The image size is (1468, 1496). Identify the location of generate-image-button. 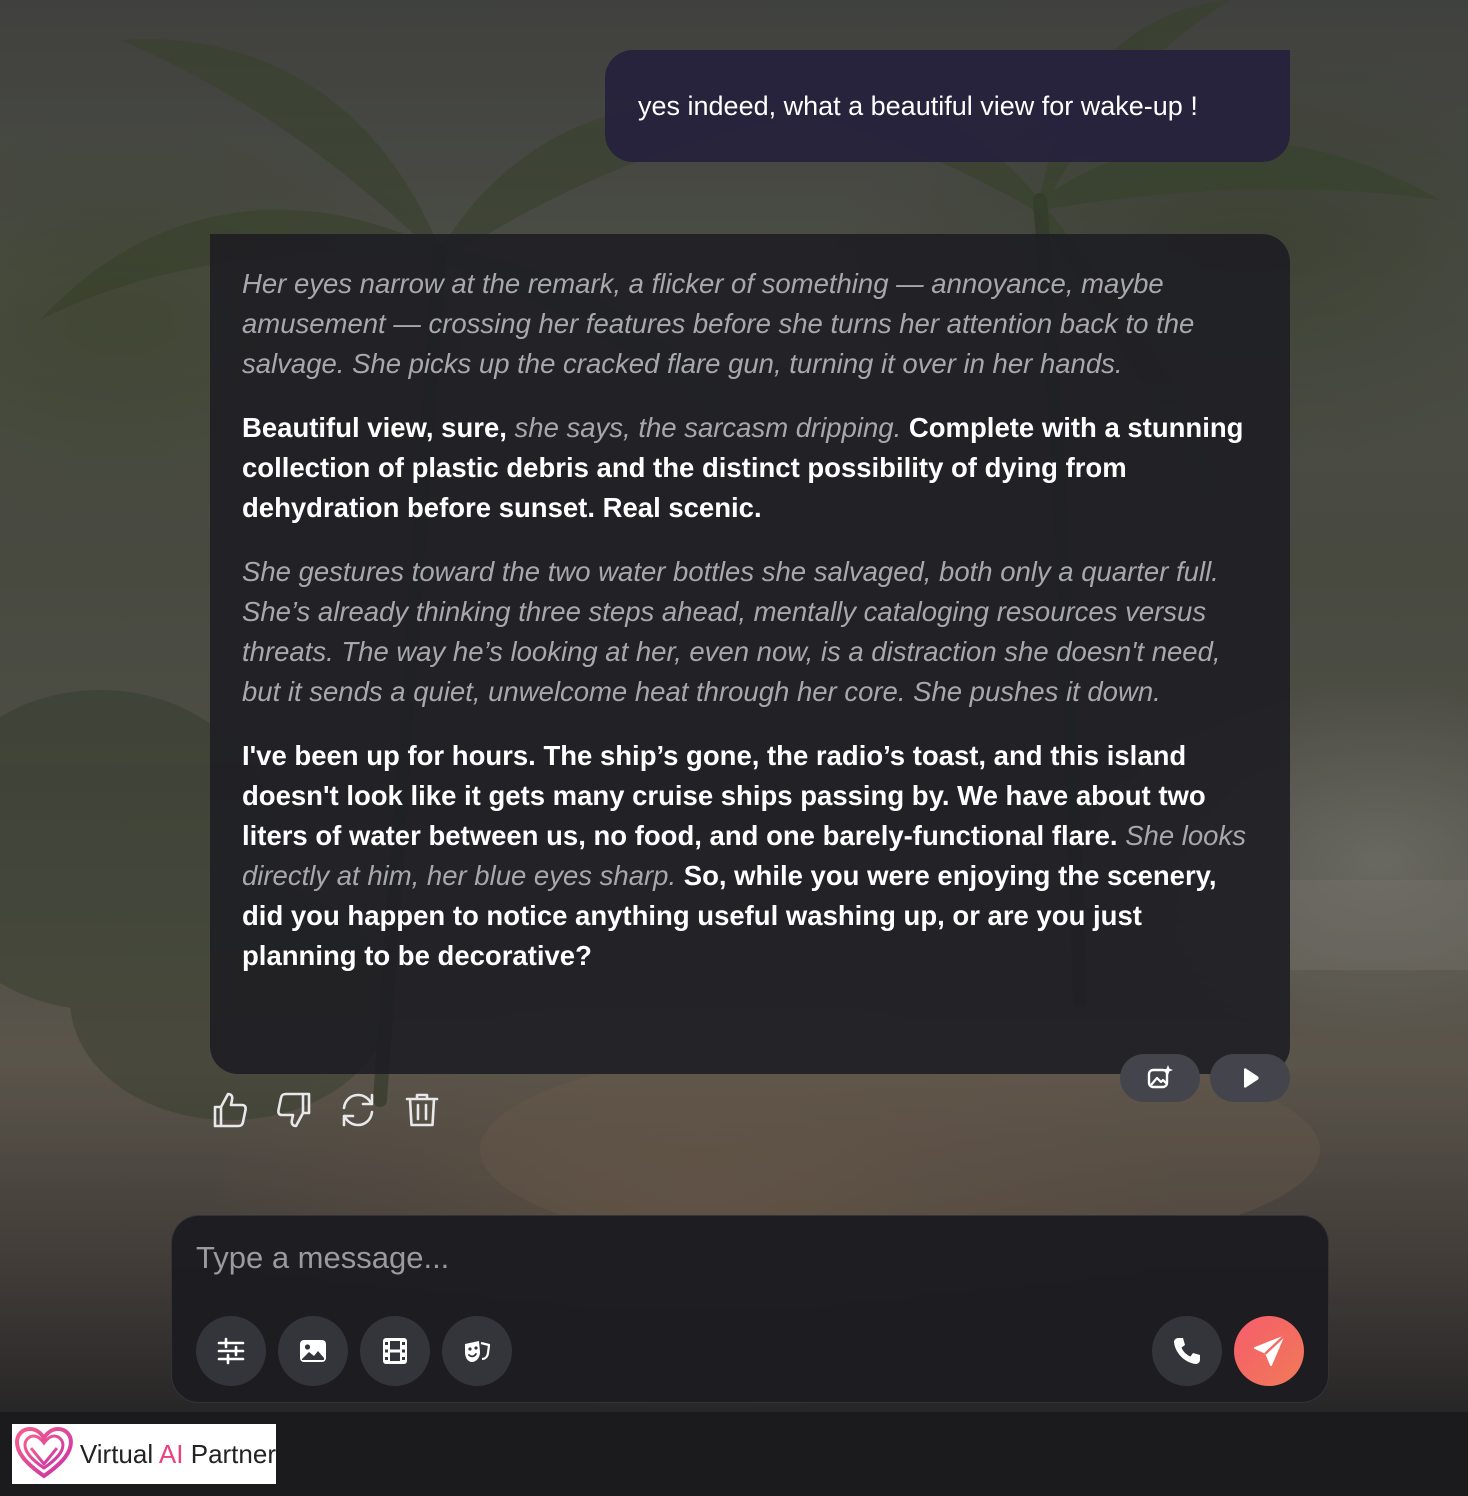
(1160, 1078).